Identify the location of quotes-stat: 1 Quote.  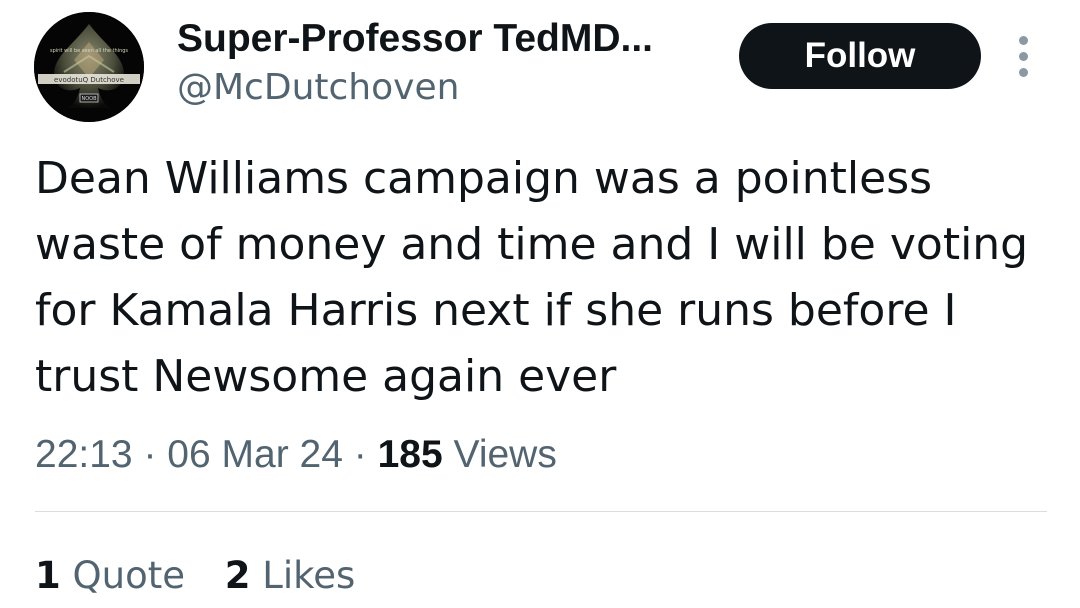
(110, 576).